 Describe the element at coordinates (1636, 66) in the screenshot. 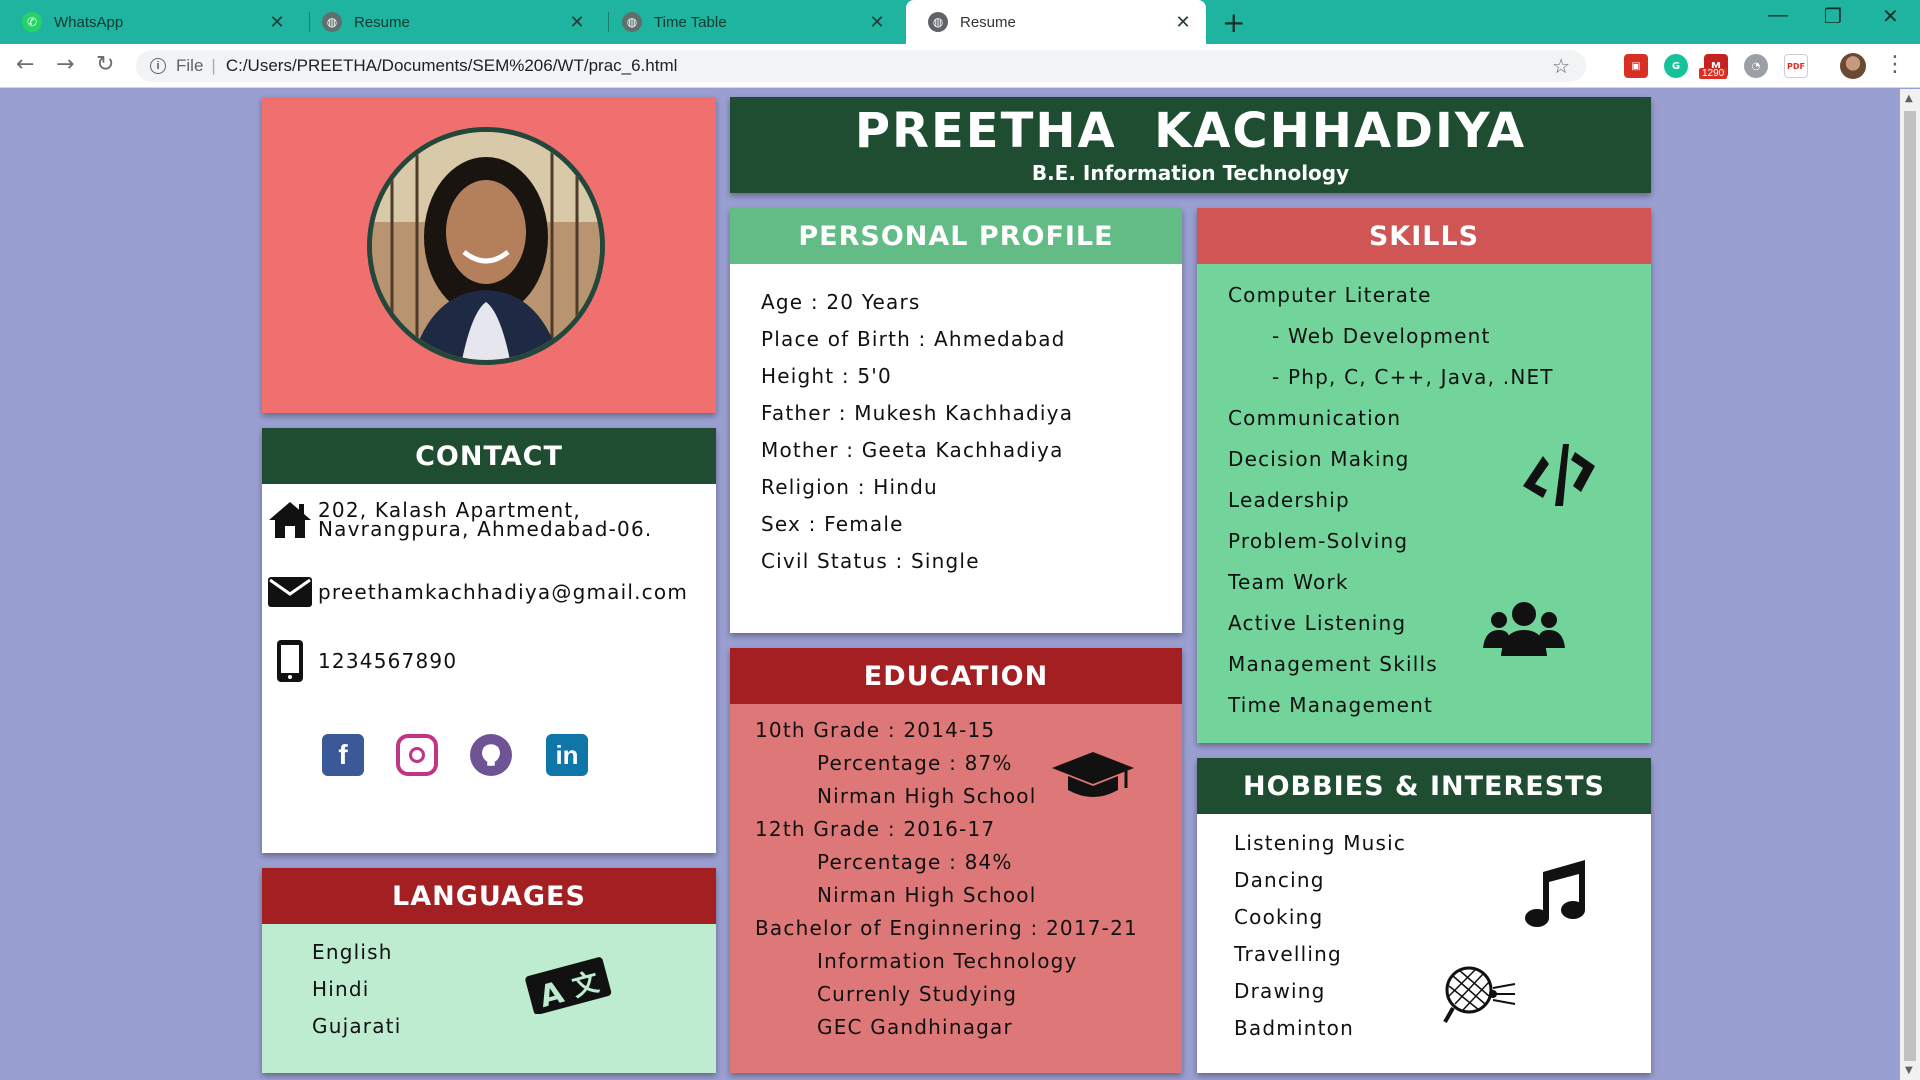

I see `pdf-extension-icon: ▣` at that location.